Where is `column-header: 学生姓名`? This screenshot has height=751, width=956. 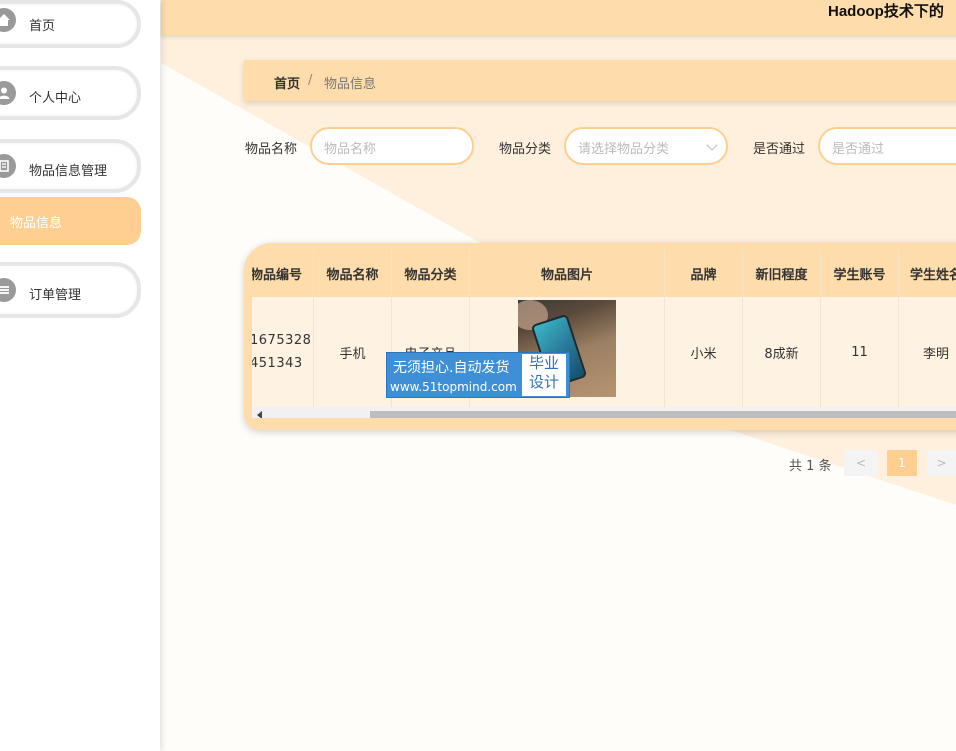 column-header: 学生姓名 is located at coordinates (927, 273).